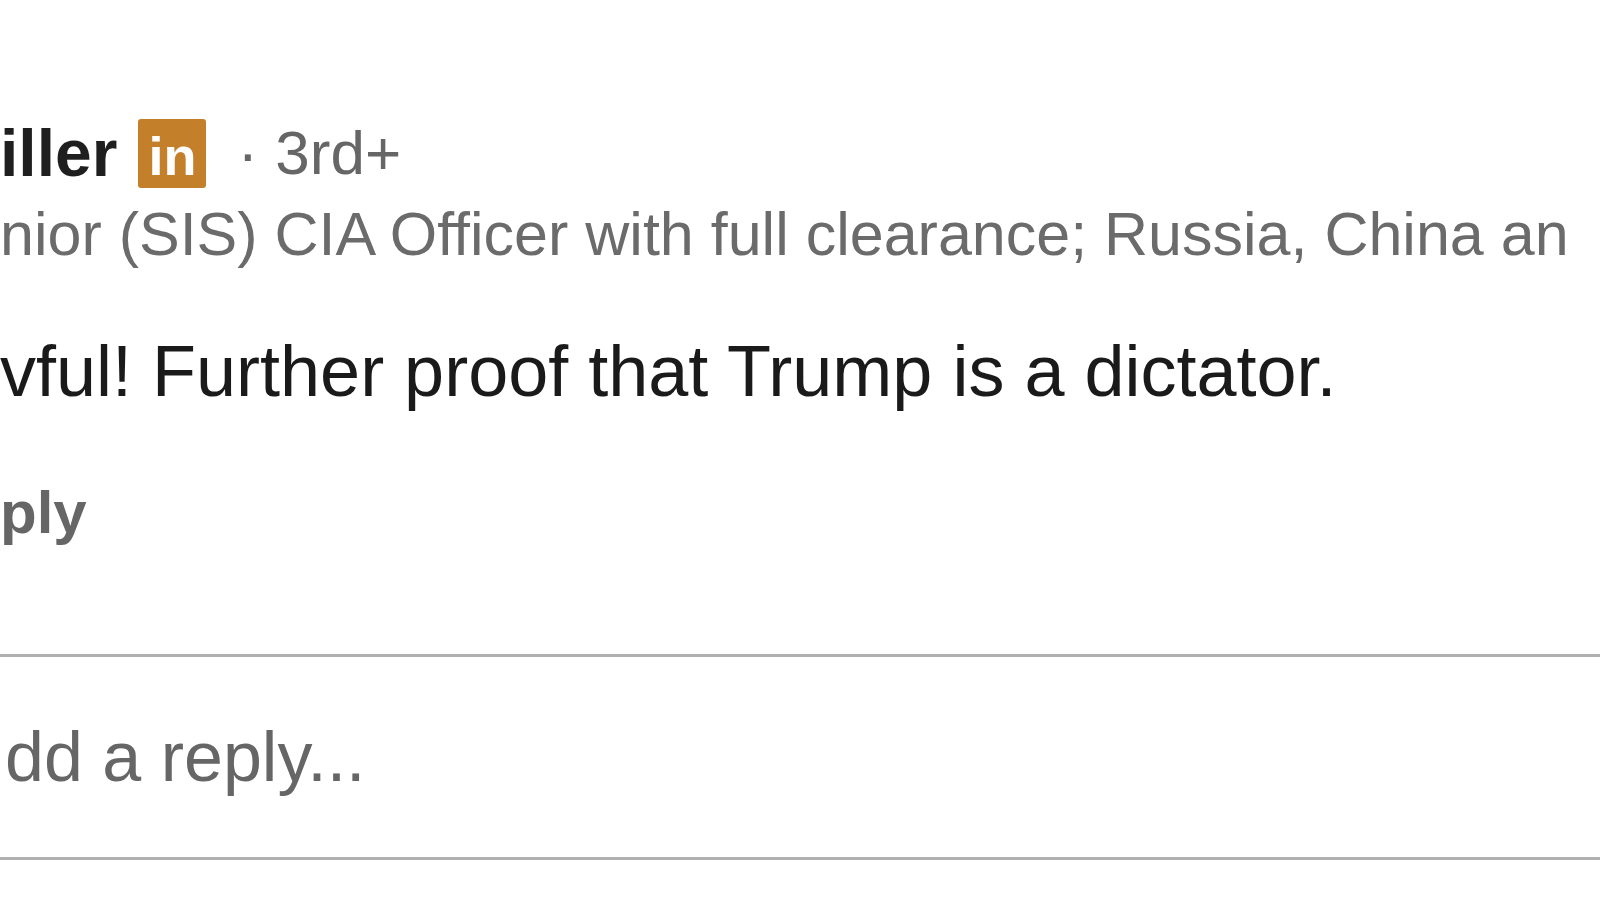 Image resolution: width=1600 pixels, height=900 pixels. What do you see at coordinates (43, 513) in the screenshot?
I see `reply-button: ply` at bounding box center [43, 513].